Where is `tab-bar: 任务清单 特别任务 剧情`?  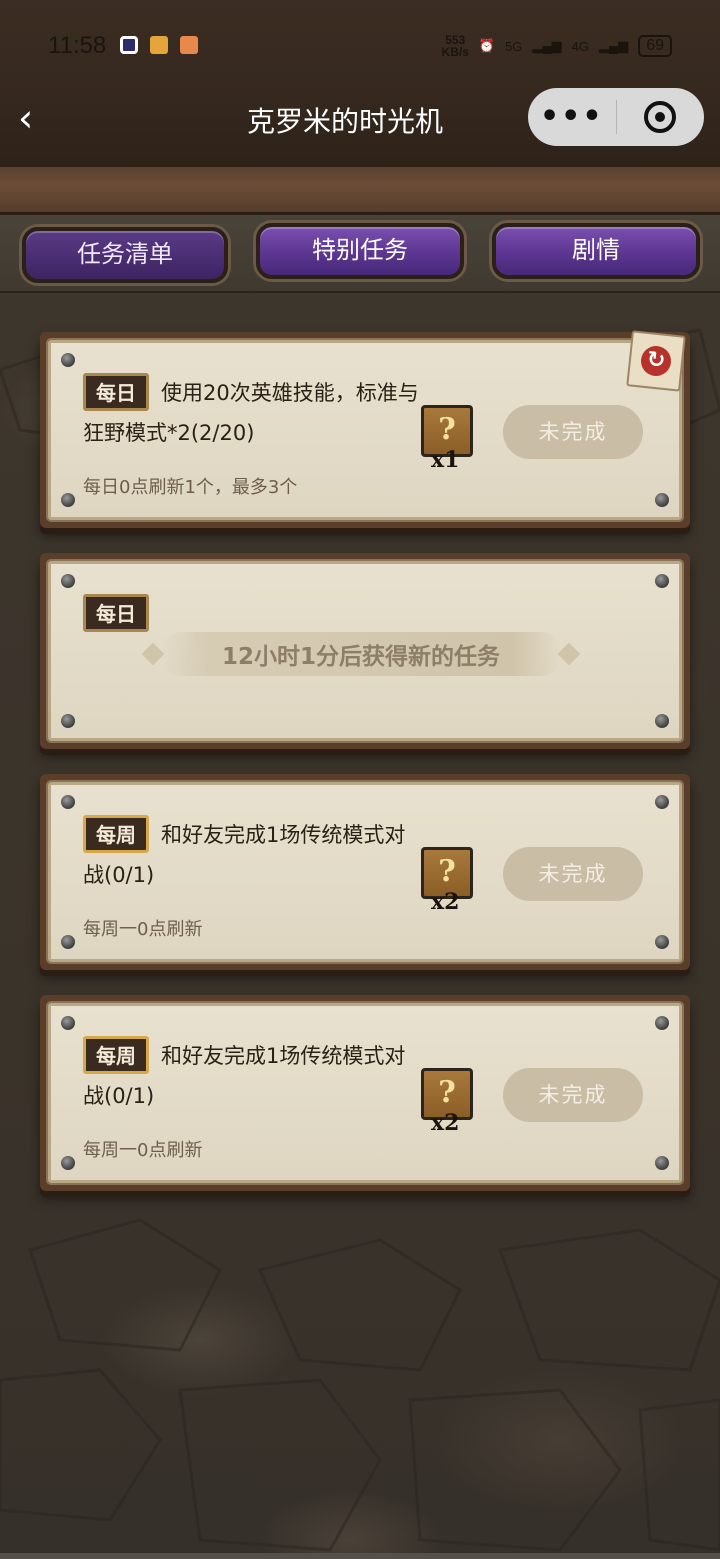
tab-bar: 任务清单 特别任务 剧情 is located at coordinates (360, 254).